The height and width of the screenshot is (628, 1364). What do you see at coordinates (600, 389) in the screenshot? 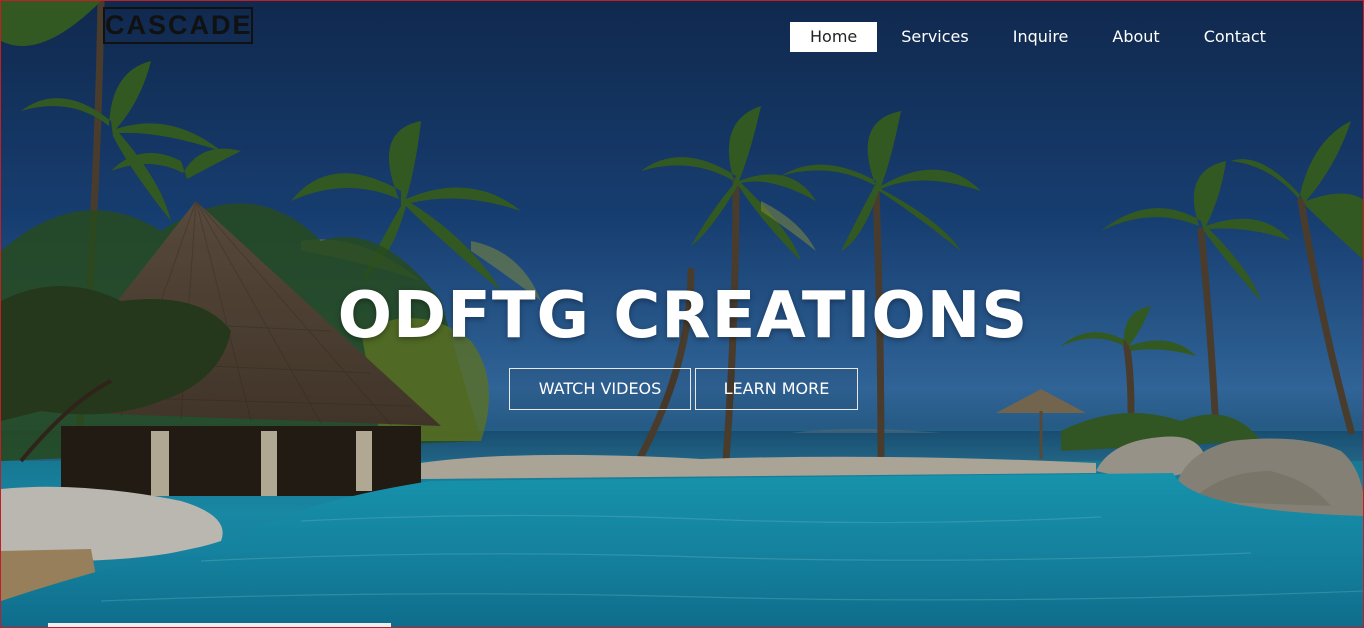
I see `watch-videos-button: WATCH VIDEOS` at bounding box center [600, 389].